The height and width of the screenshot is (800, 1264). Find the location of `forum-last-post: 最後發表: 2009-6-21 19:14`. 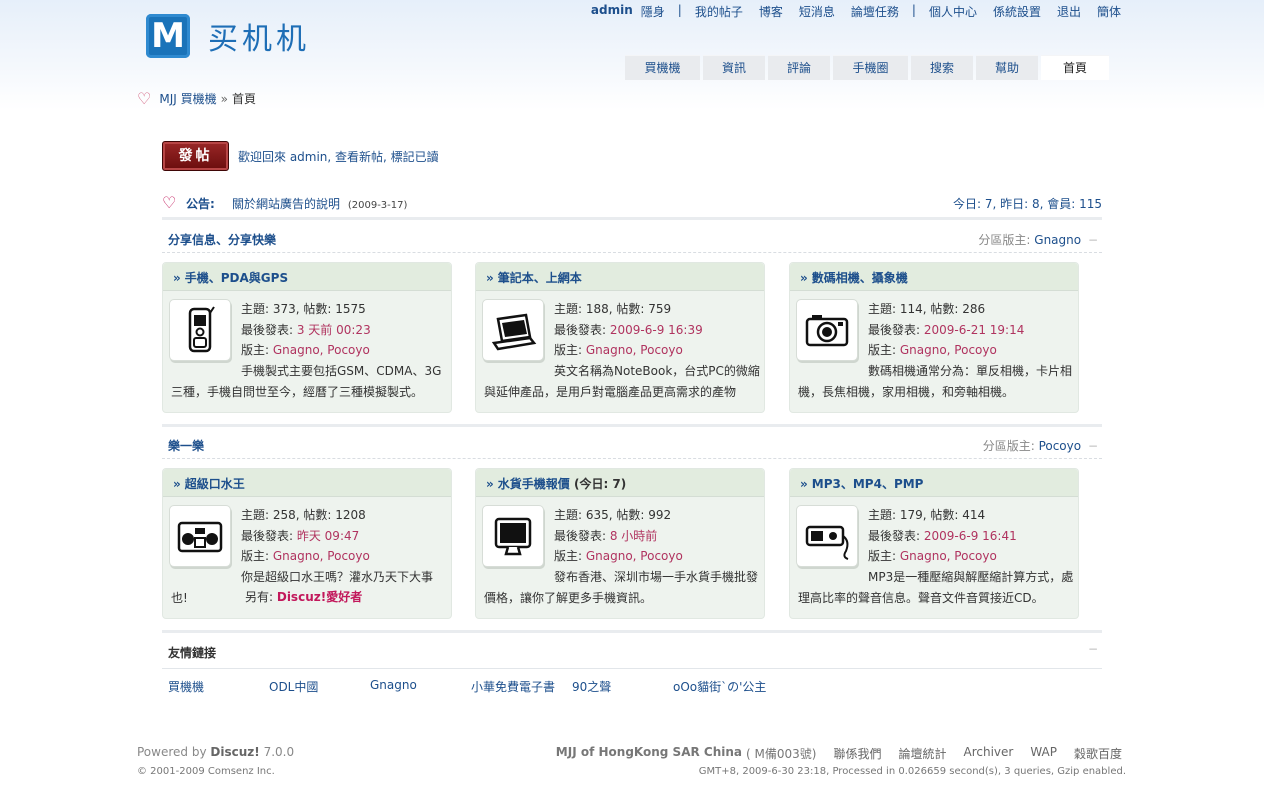

forum-last-post: 最後發表: 2009-6-21 19:14 is located at coordinates (972, 330).